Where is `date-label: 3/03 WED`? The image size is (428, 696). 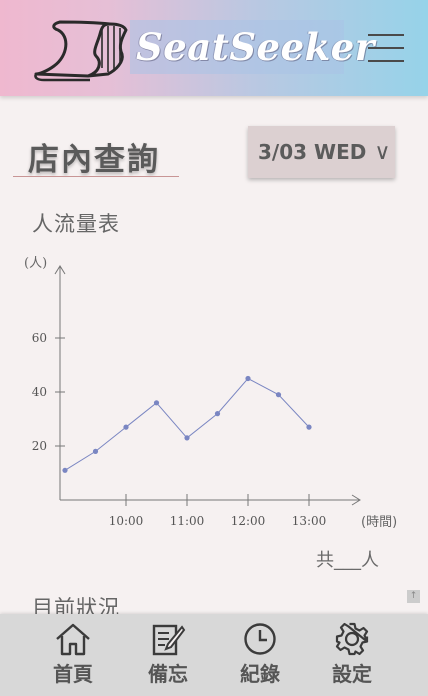
date-label: 3/03 WED is located at coordinates (312, 152).